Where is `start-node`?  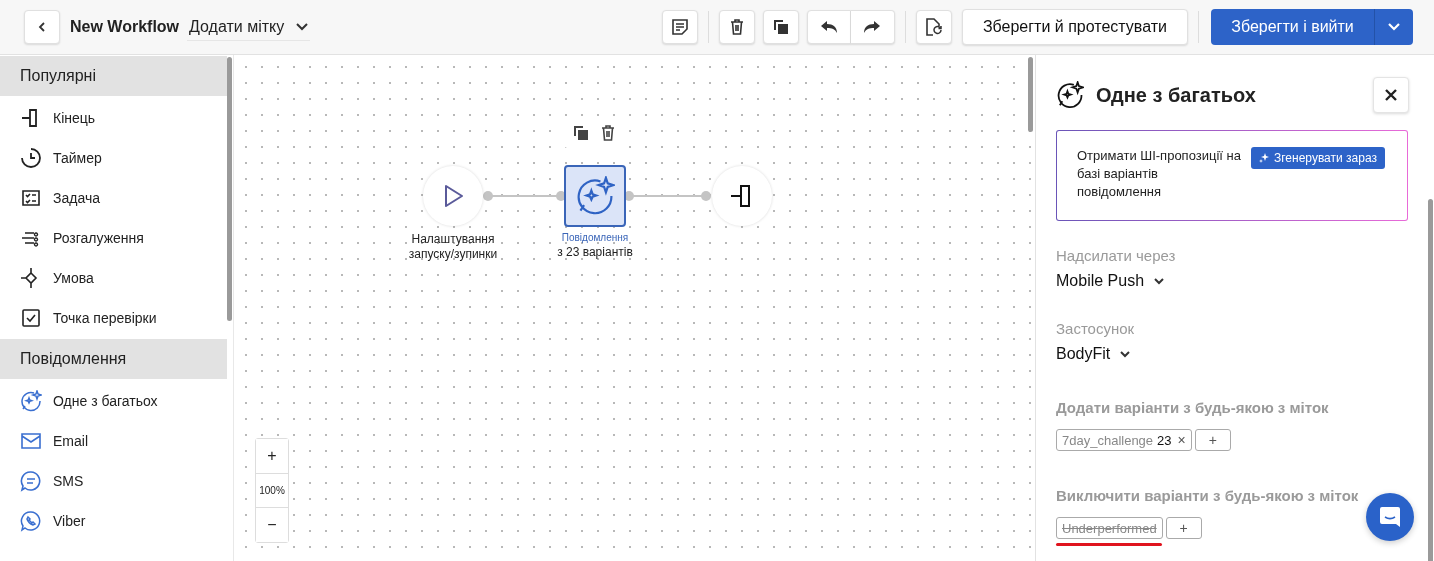
start-node is located at coordinates (453, 196).